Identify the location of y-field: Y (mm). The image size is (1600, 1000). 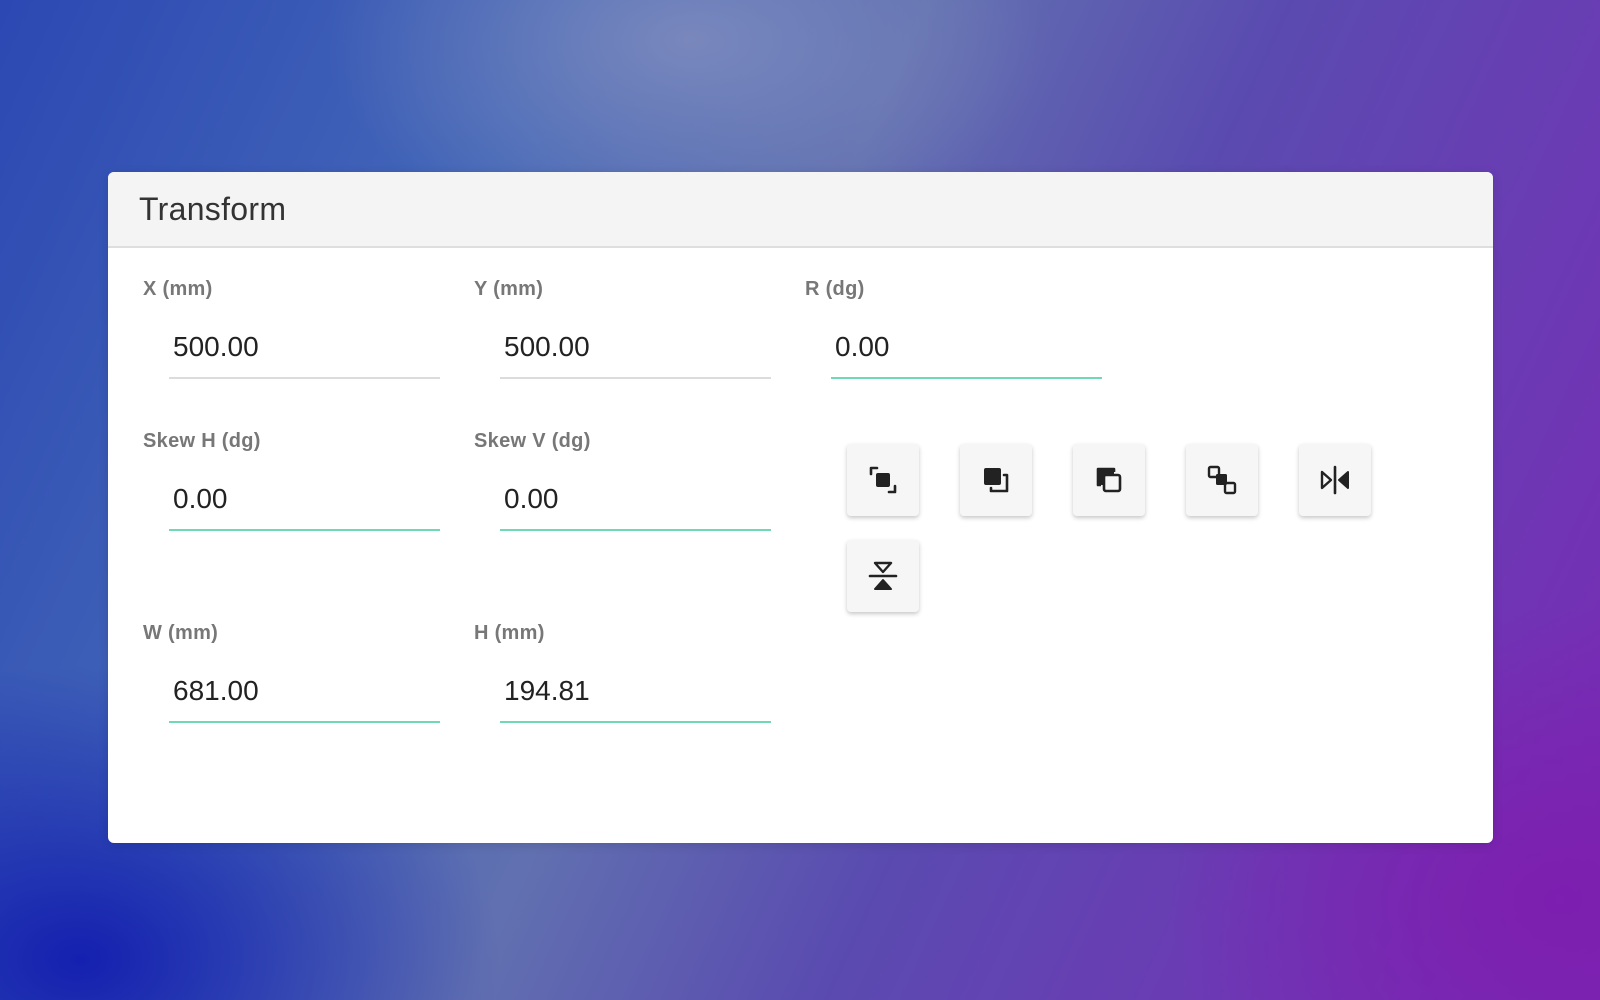
(624, 328).